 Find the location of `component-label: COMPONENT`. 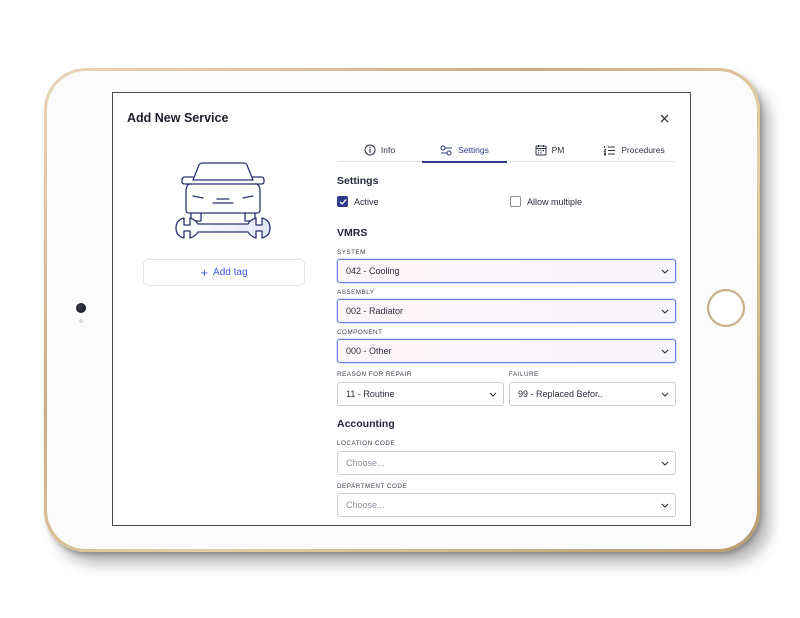

component-label: COMPONENT is located at coordinates (360, 332).